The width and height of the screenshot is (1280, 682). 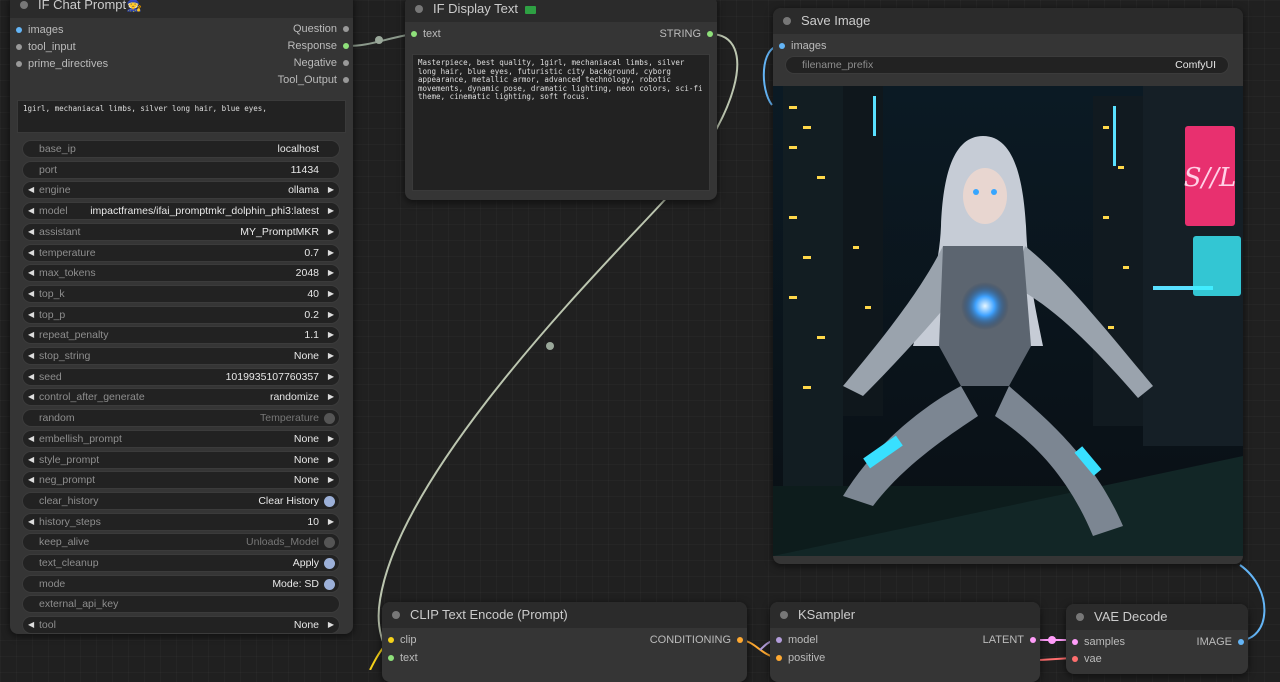 I want to click on widget-neg-prompt: ◀ ▶ neg_prompt None, so click(x=181, y=480).